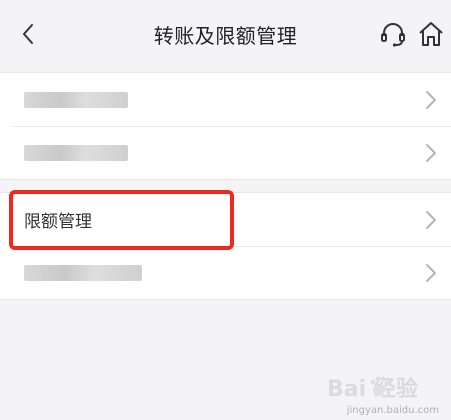 Image resolution: width=451 pixels, height=420 pixels. I want to click on back-button, so click(28, 34).